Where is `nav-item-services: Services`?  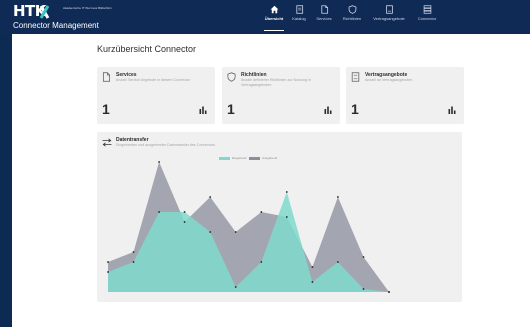 nav-item-services: Services is located at coordinates (324, 18).